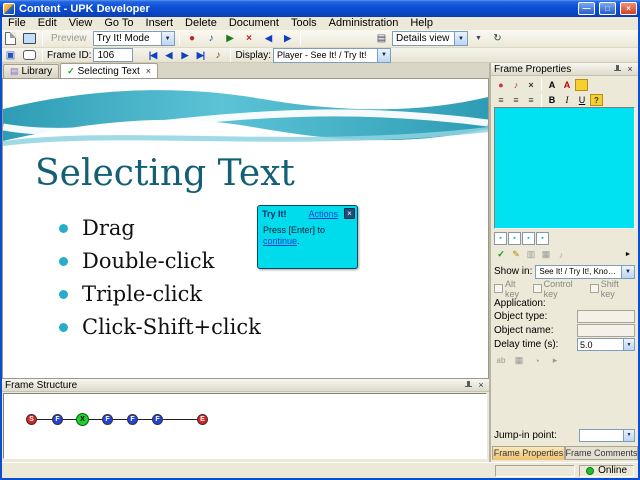 Image resolution: width=640 pixels, height=480 pixels. What do you see at coordinates (628, 254) in the screenshot?
I see `expand-arrow-icon: ►` at bounding box center [628, 254].